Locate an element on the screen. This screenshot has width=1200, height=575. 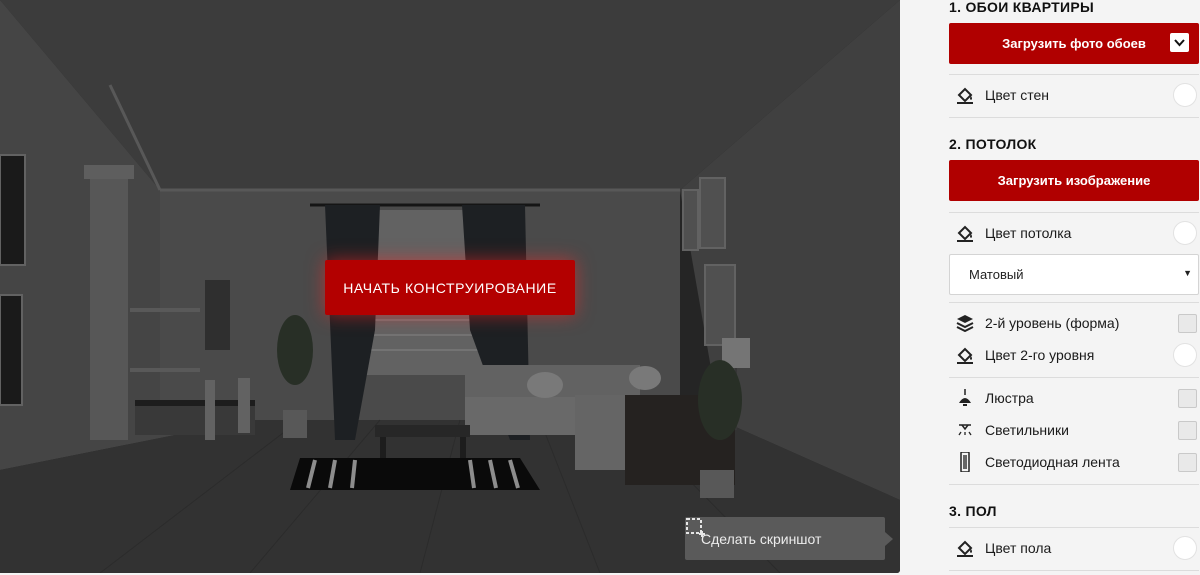
second-level-color-swatch is located at coordinates (1185, 355).